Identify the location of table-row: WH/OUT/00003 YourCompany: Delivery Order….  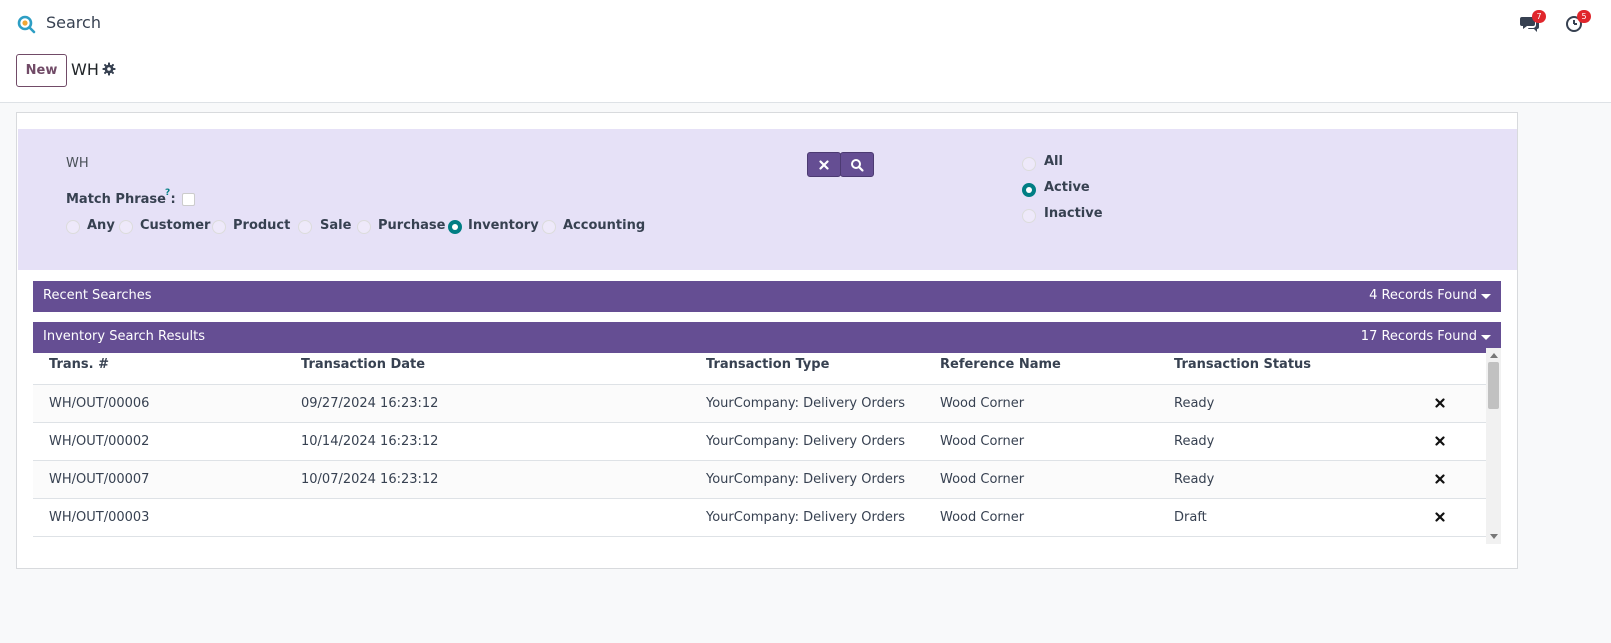
(759, 518).